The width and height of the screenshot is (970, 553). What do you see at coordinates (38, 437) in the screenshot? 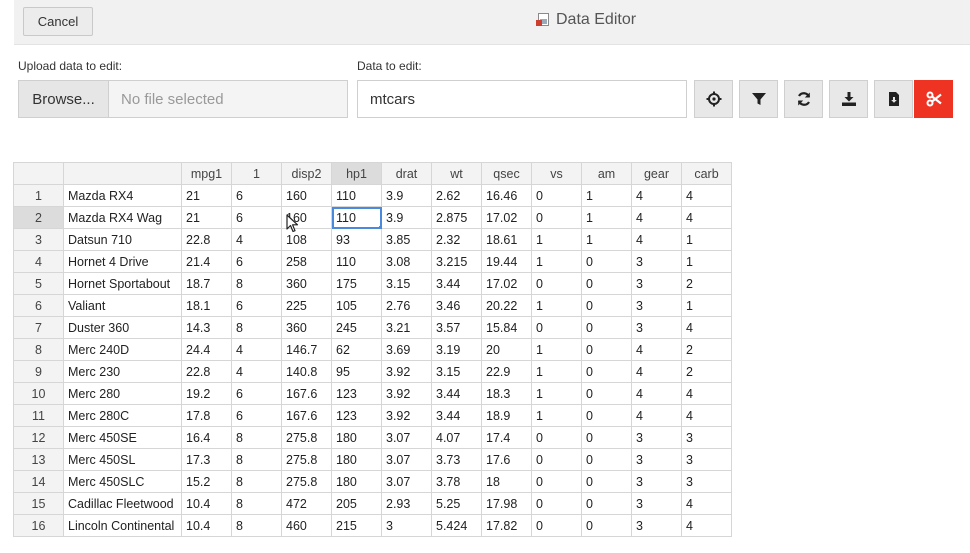
I see `row-header: 12` at bounding box center [38, 437].